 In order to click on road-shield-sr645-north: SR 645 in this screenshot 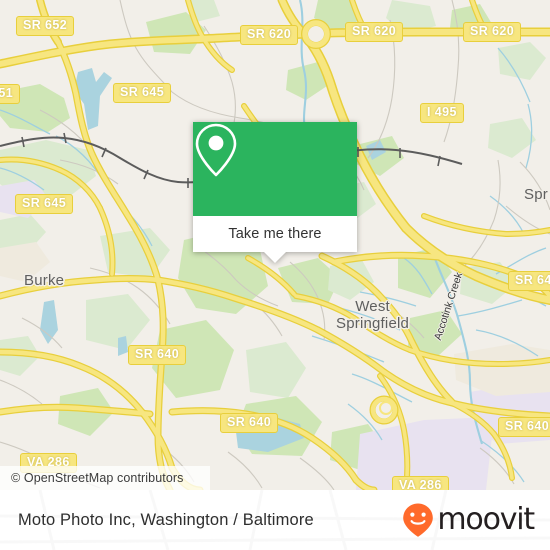, I will do `click(142, 93)`.